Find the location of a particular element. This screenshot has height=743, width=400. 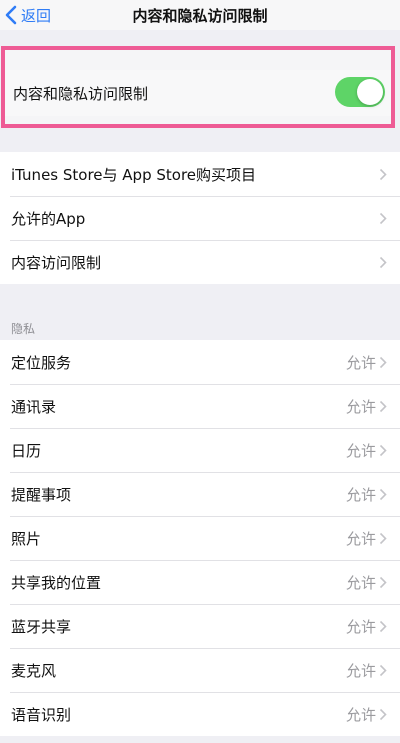

highlight-frame: 内容和隐私访问限制 is located at coordinates (198, 87).